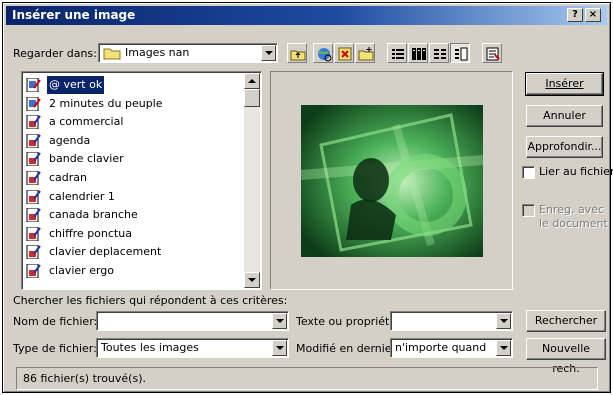 The image size is (613, 395). Describe the element at coordinates (323, 53) in the screenshot. I see `search-web-button` at that location.